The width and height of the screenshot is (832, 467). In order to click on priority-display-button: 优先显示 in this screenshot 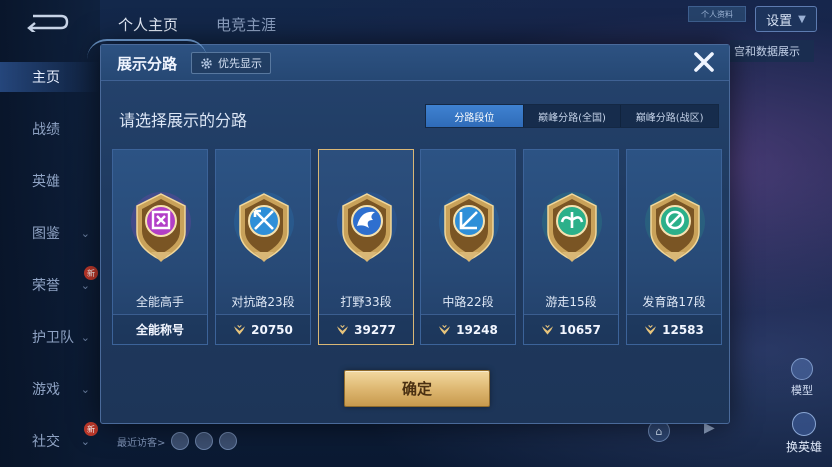, I will do `click(231, 63)`.